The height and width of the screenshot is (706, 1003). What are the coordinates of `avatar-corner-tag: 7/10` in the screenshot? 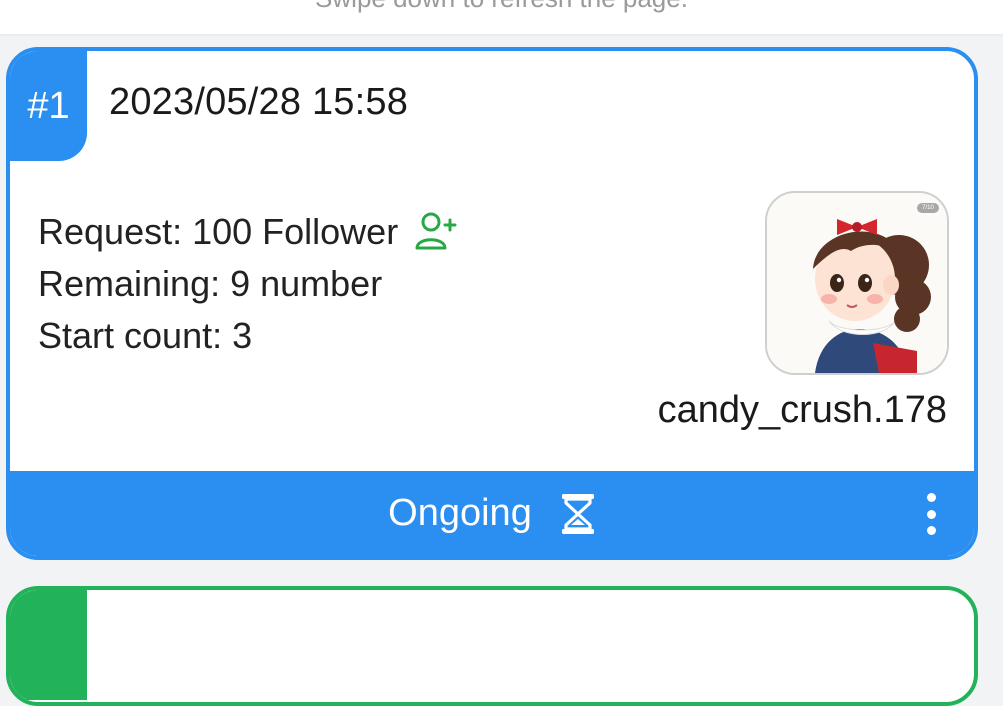 It's located at (928, 208).